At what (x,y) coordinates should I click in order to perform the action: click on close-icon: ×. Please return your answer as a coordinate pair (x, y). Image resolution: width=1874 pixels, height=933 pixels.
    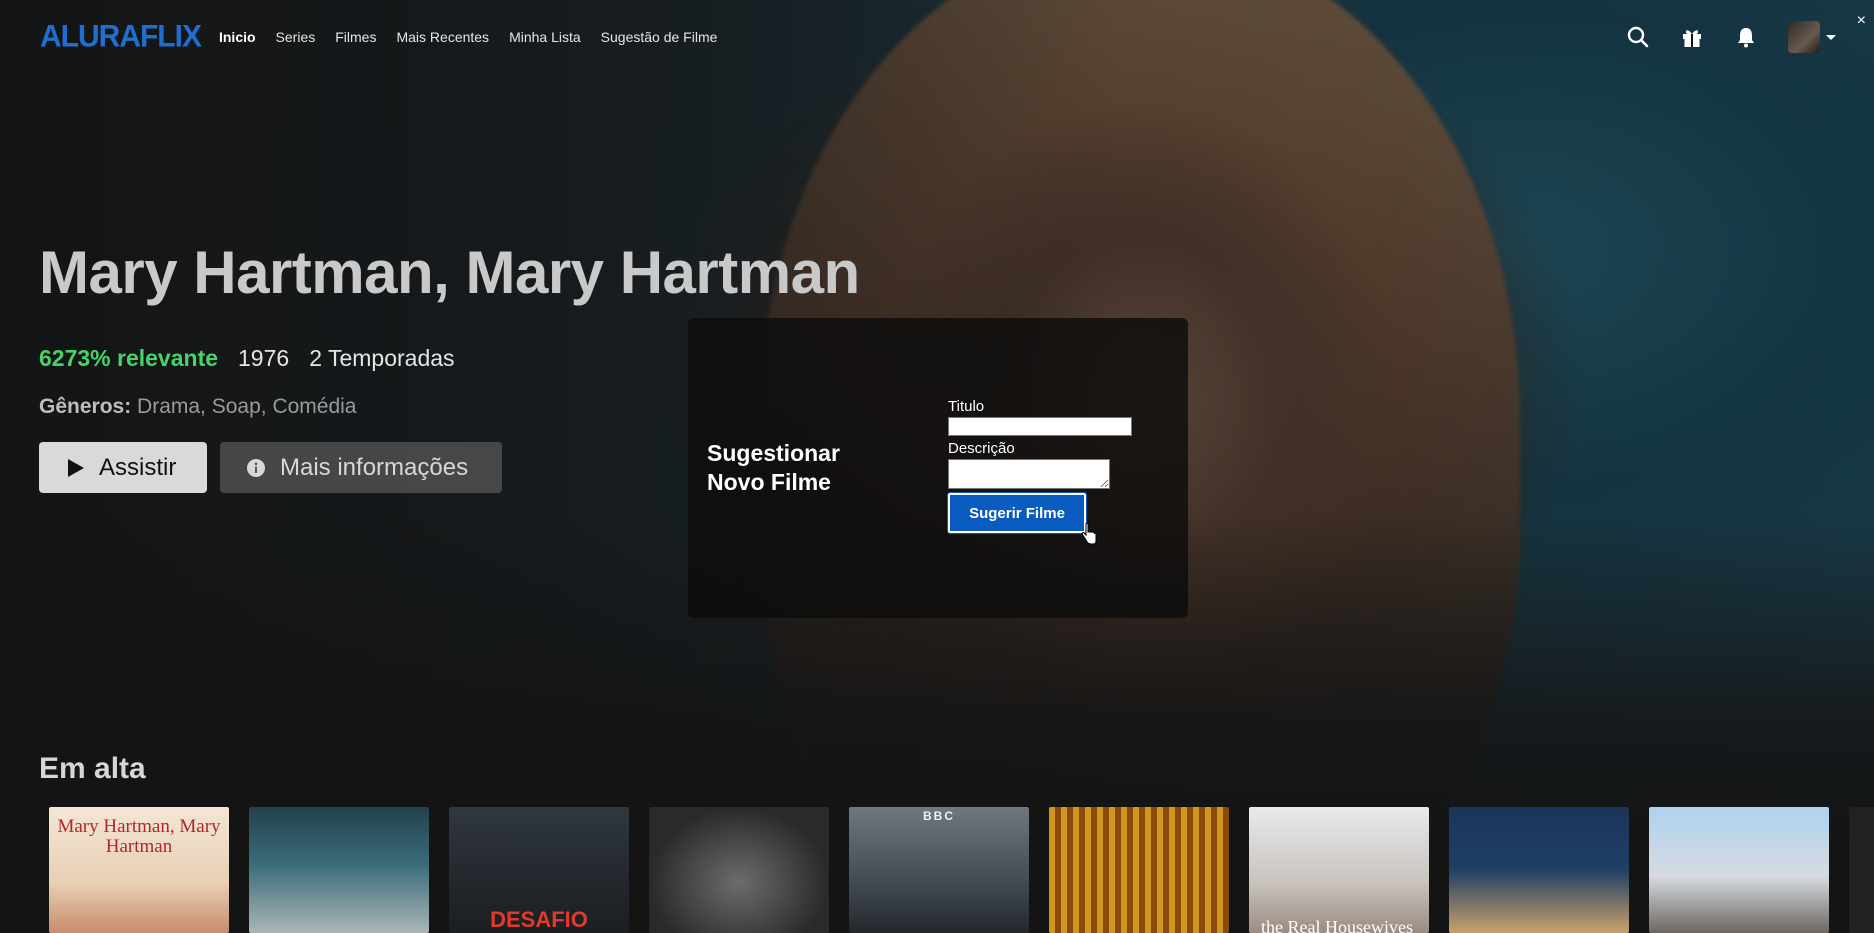
    Looking at the image, I should click on (1861, 21).